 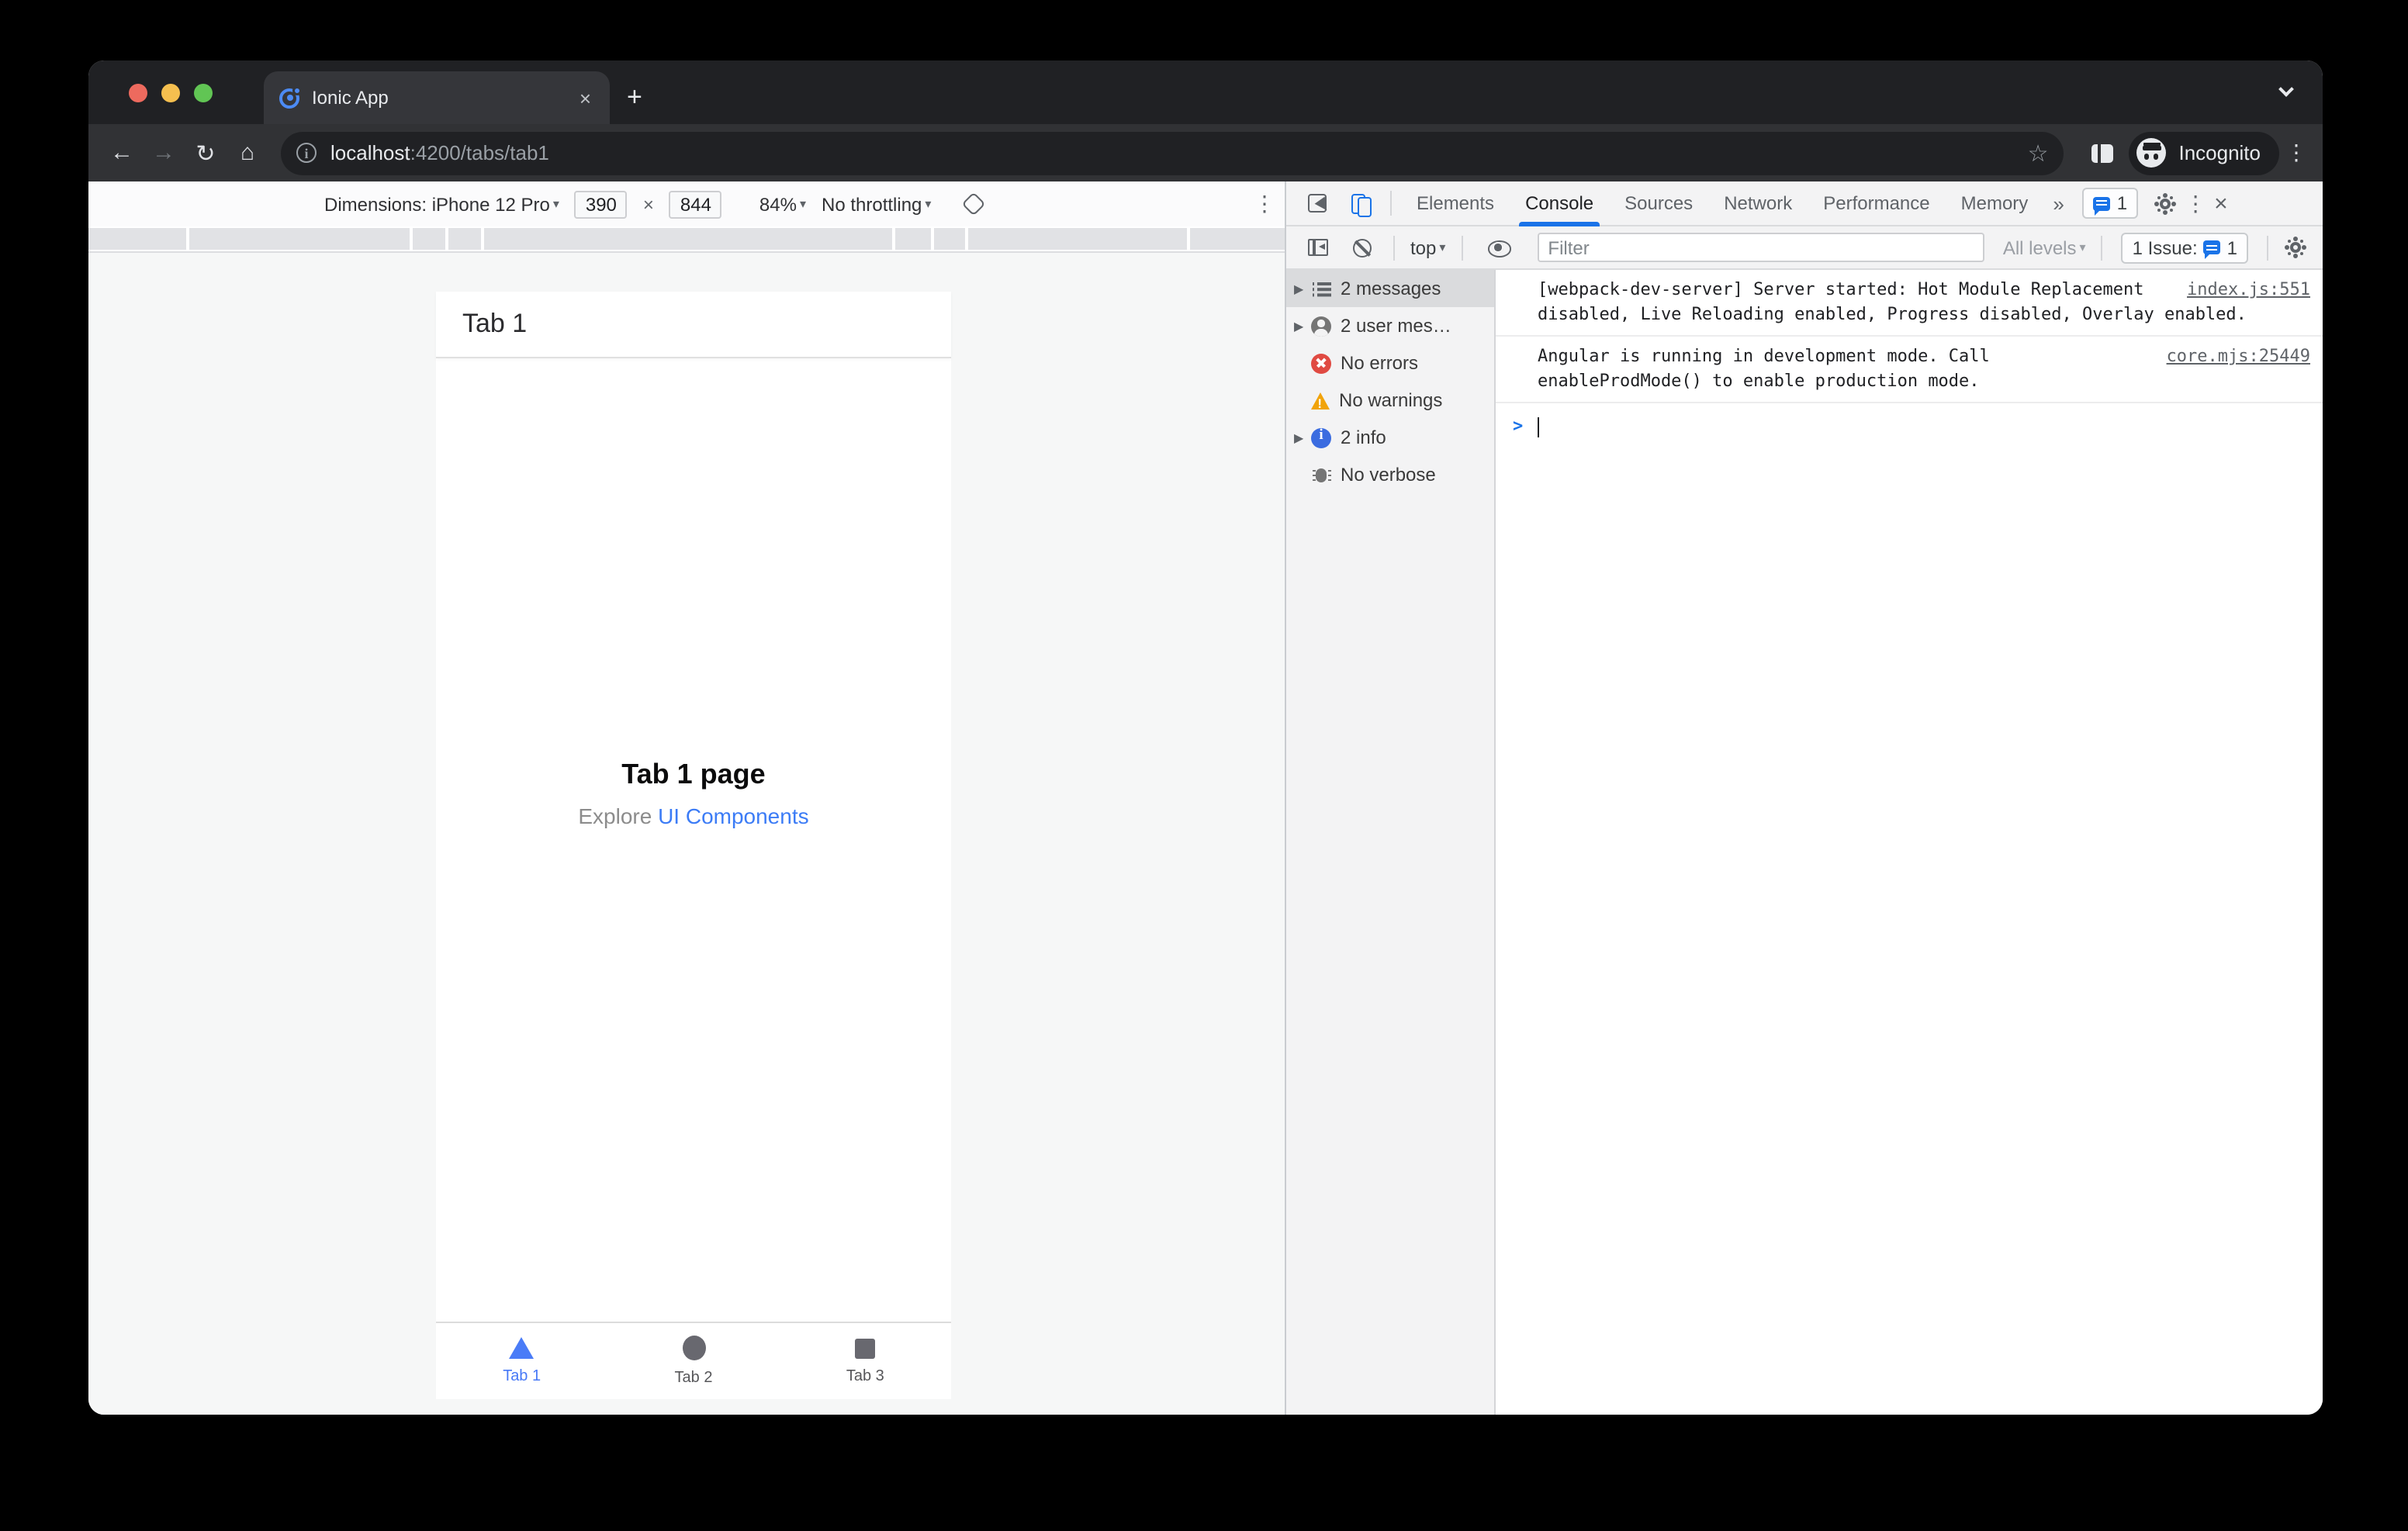 I want to click on clear-console-icon, so click(x=1362, y=247).